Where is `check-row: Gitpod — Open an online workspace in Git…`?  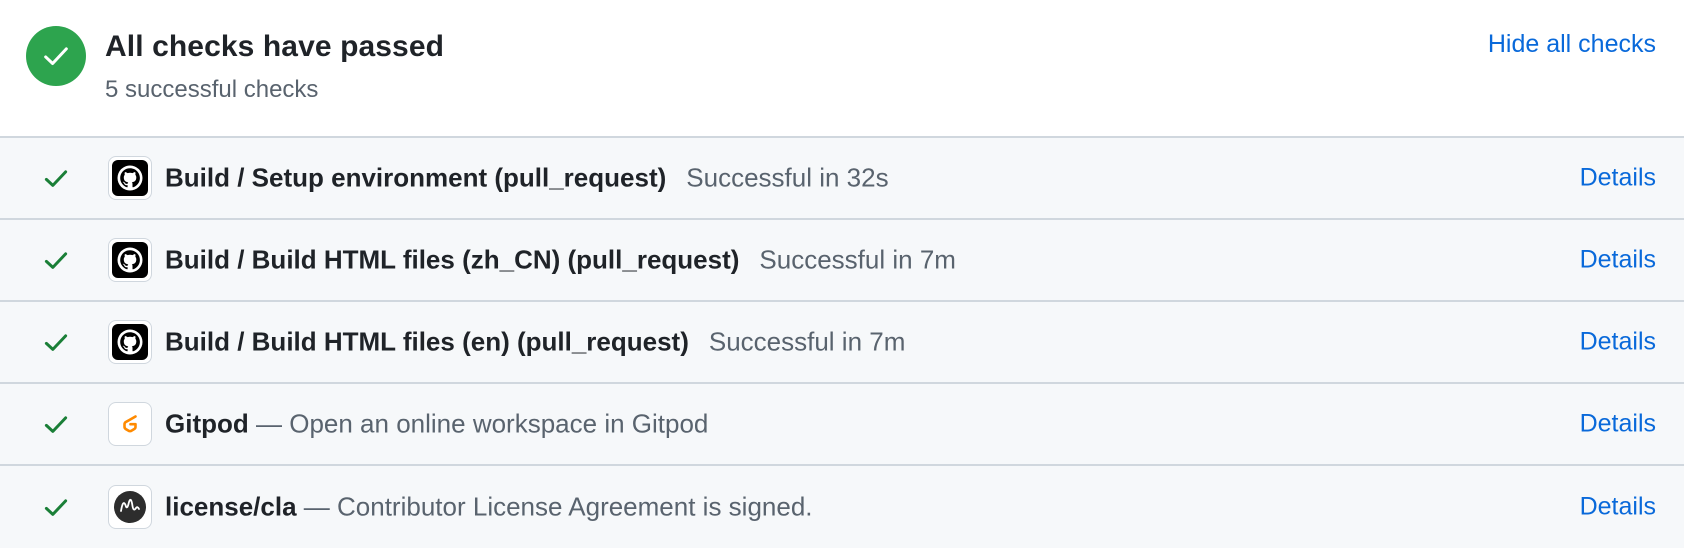
check-row: Gitpod — Open an online workspace in Git… is located at coordinates (842, 425).